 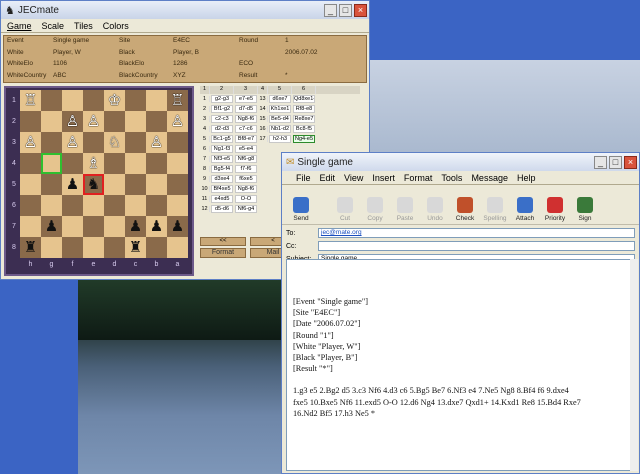 I want to click on undo-button: Undo, so click(x=435, y=209).